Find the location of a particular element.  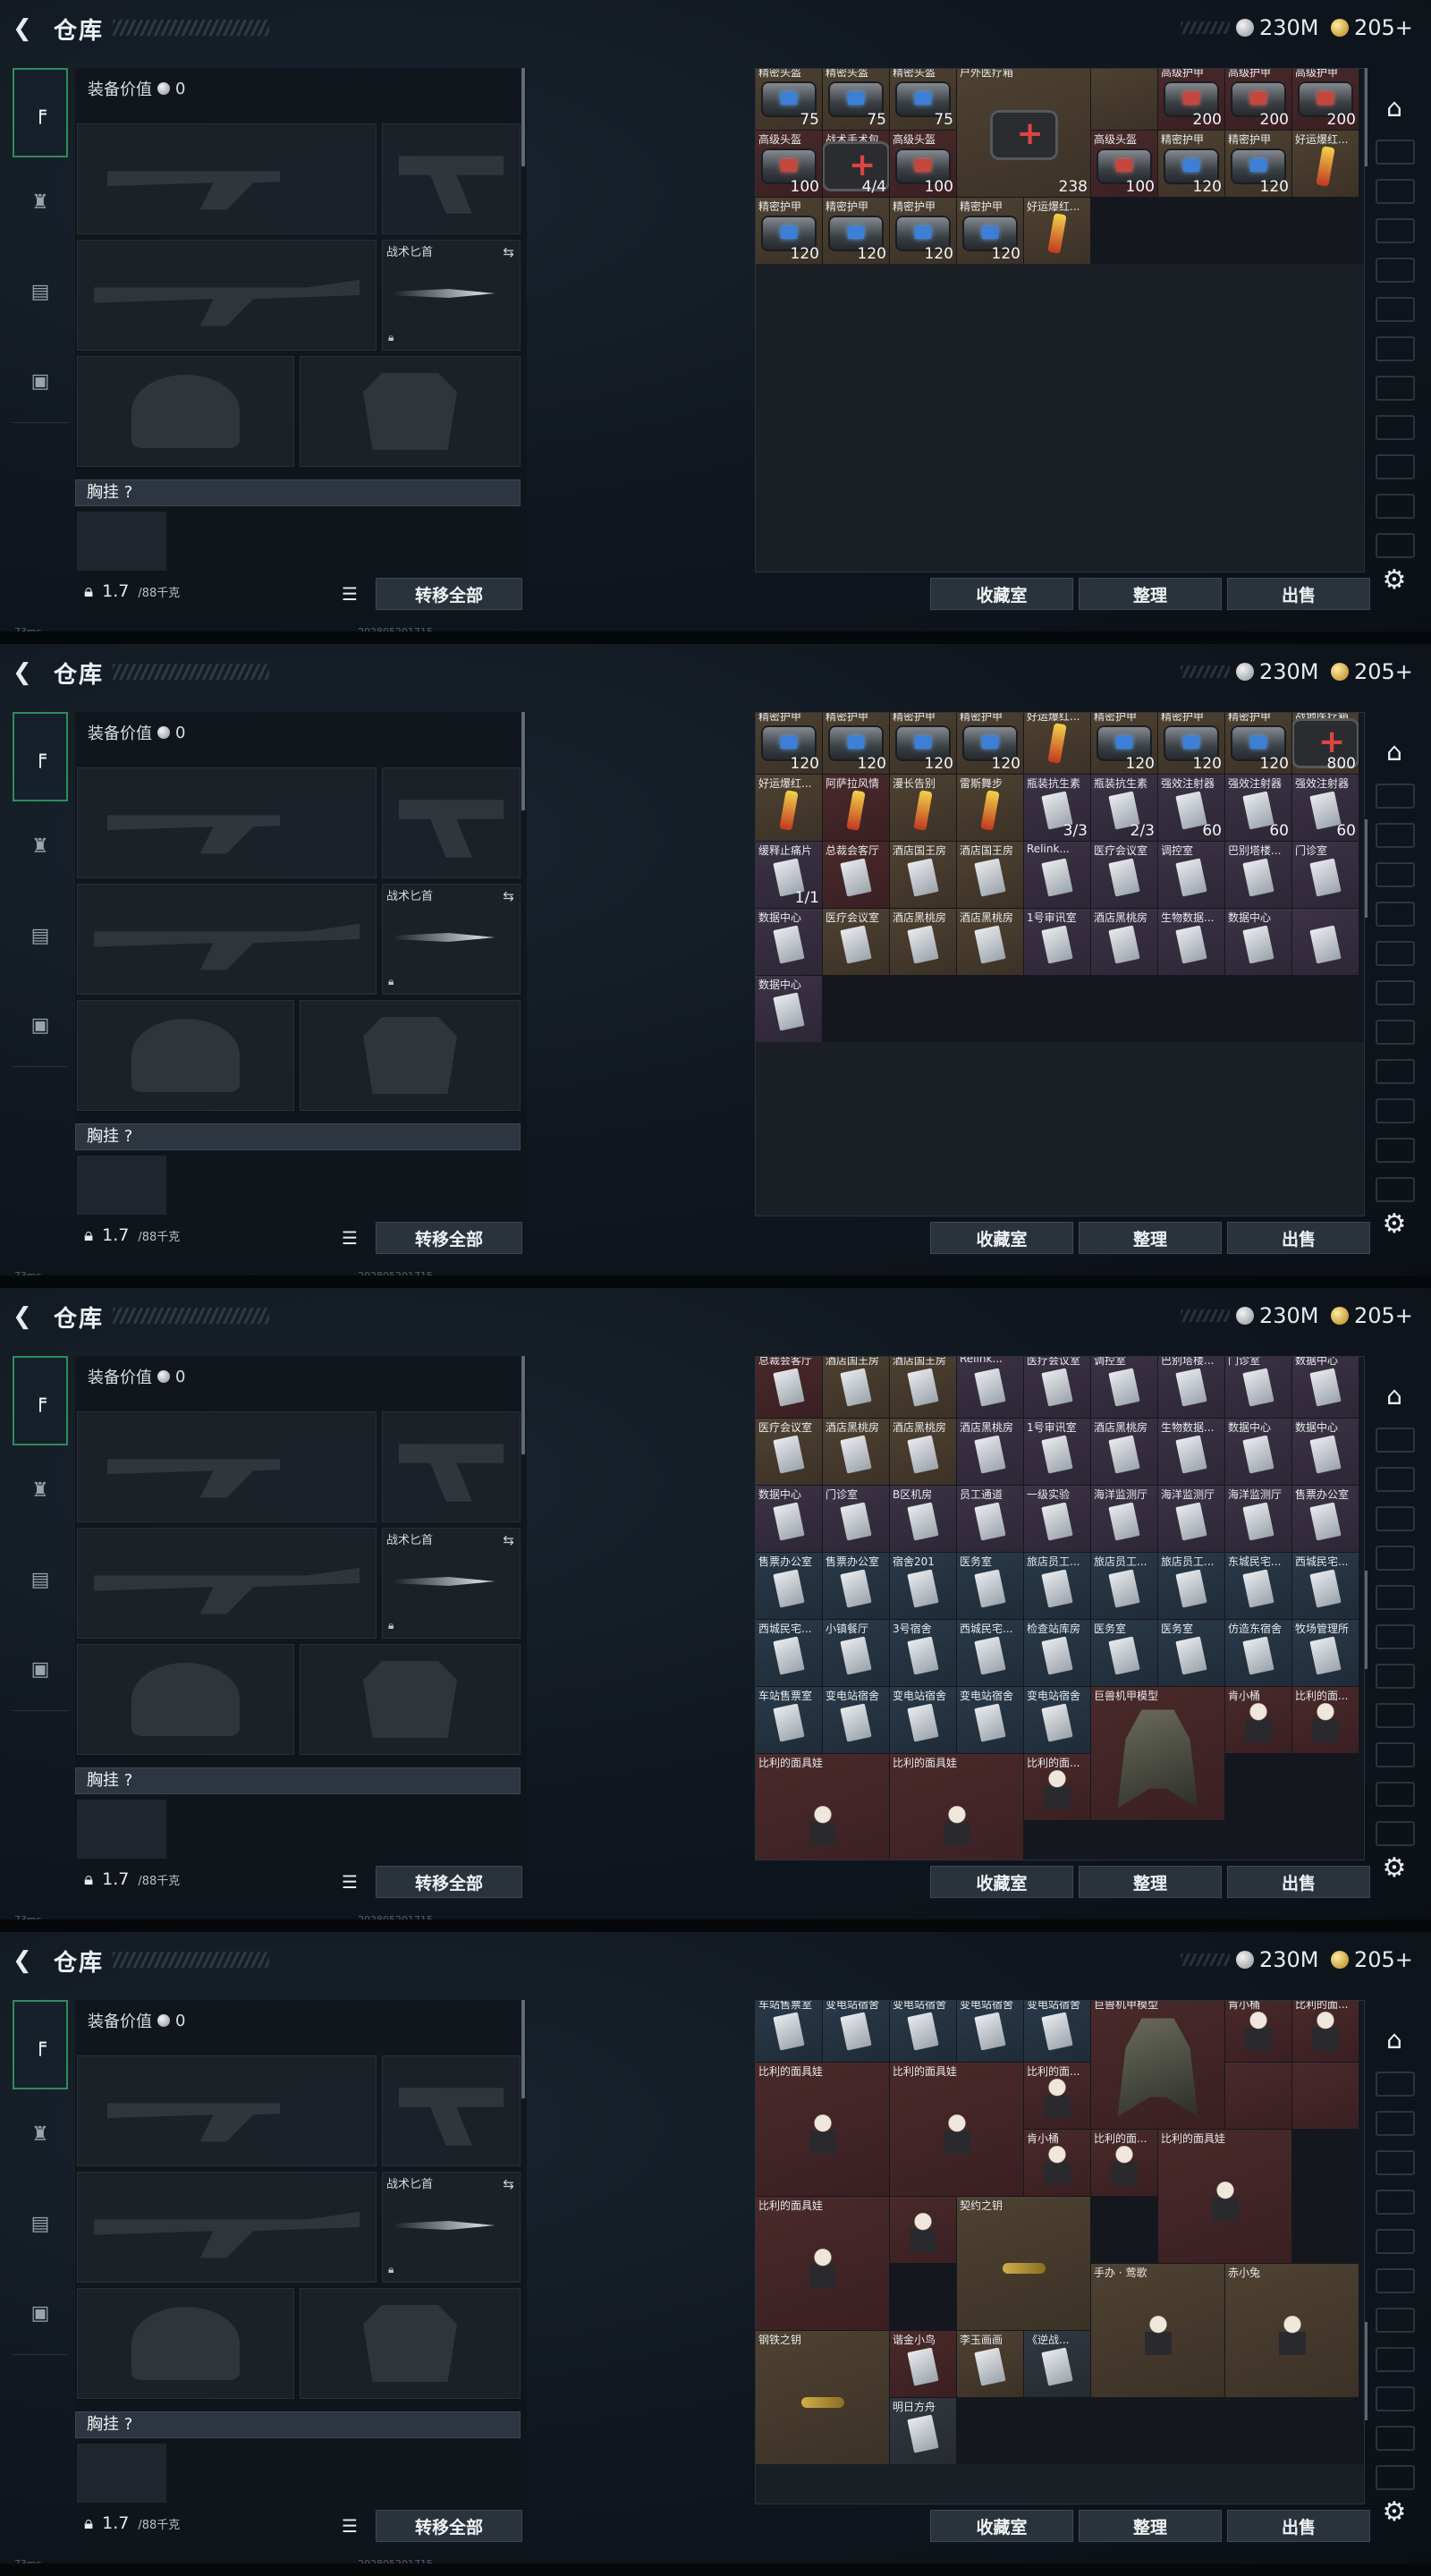

grid-item: 数据中心 is located at coordinates (789, 1519).